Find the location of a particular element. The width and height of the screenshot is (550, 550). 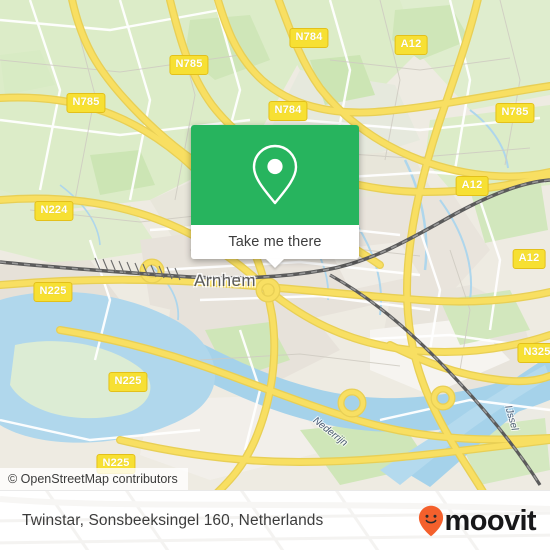

location-callout-card: Take me there is located at coordinates (275, 196).